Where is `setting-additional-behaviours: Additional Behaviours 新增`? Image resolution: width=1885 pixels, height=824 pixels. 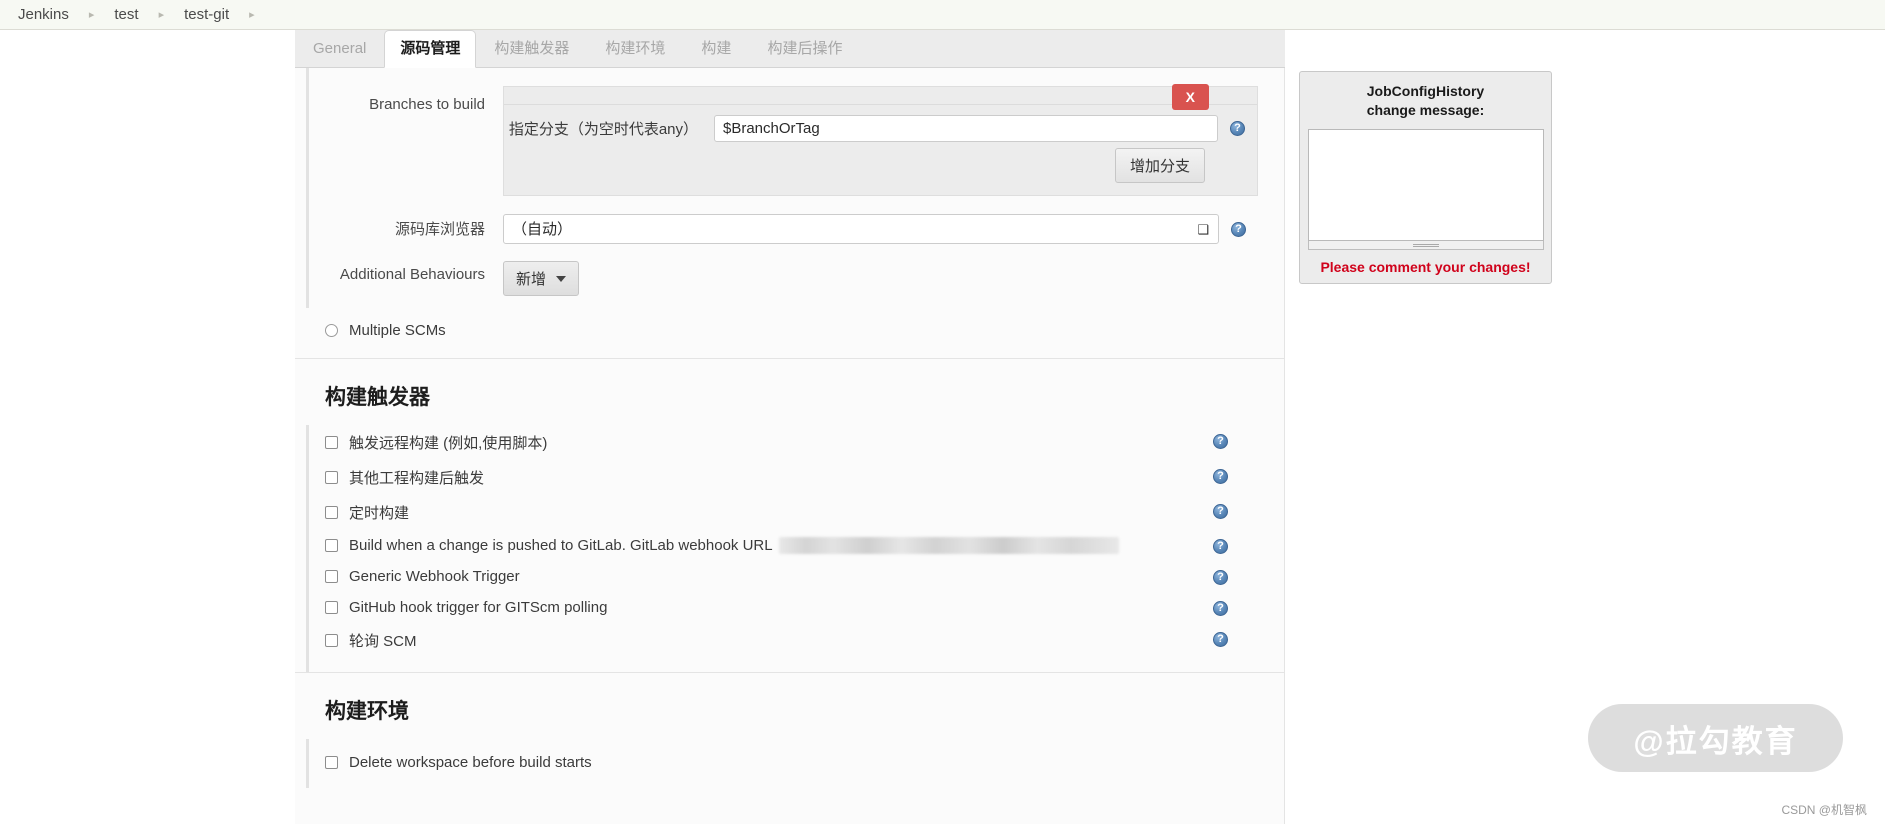 setting-additional-behaviours: Additional Behaviours 新增 is located at coordinates (789, 275).